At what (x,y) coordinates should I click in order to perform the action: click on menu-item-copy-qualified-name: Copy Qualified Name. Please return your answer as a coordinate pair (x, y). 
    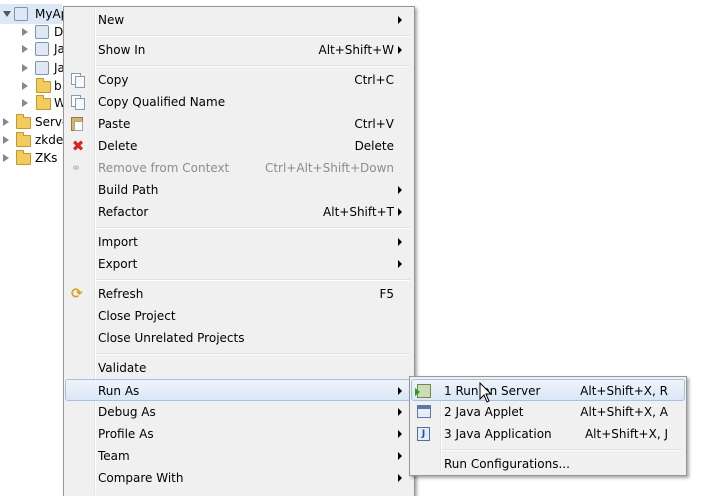
    Looking at the image, I should click on (239, 102).